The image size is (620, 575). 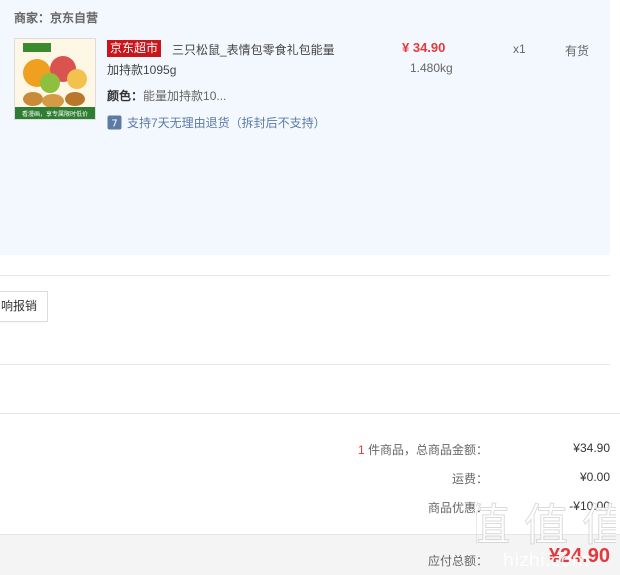 I want to click on return-7day-icon: 7, so click(x=114, y=122).